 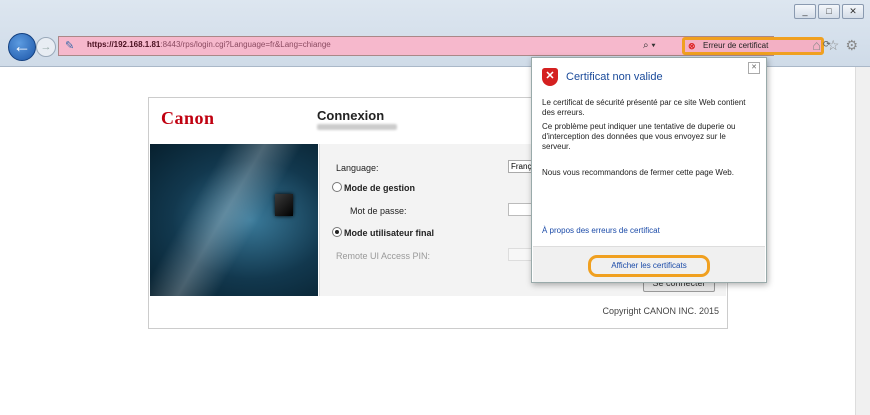 I want to click on copyright: Copyright CANON INC. 2015, so click(x=660, y=311).